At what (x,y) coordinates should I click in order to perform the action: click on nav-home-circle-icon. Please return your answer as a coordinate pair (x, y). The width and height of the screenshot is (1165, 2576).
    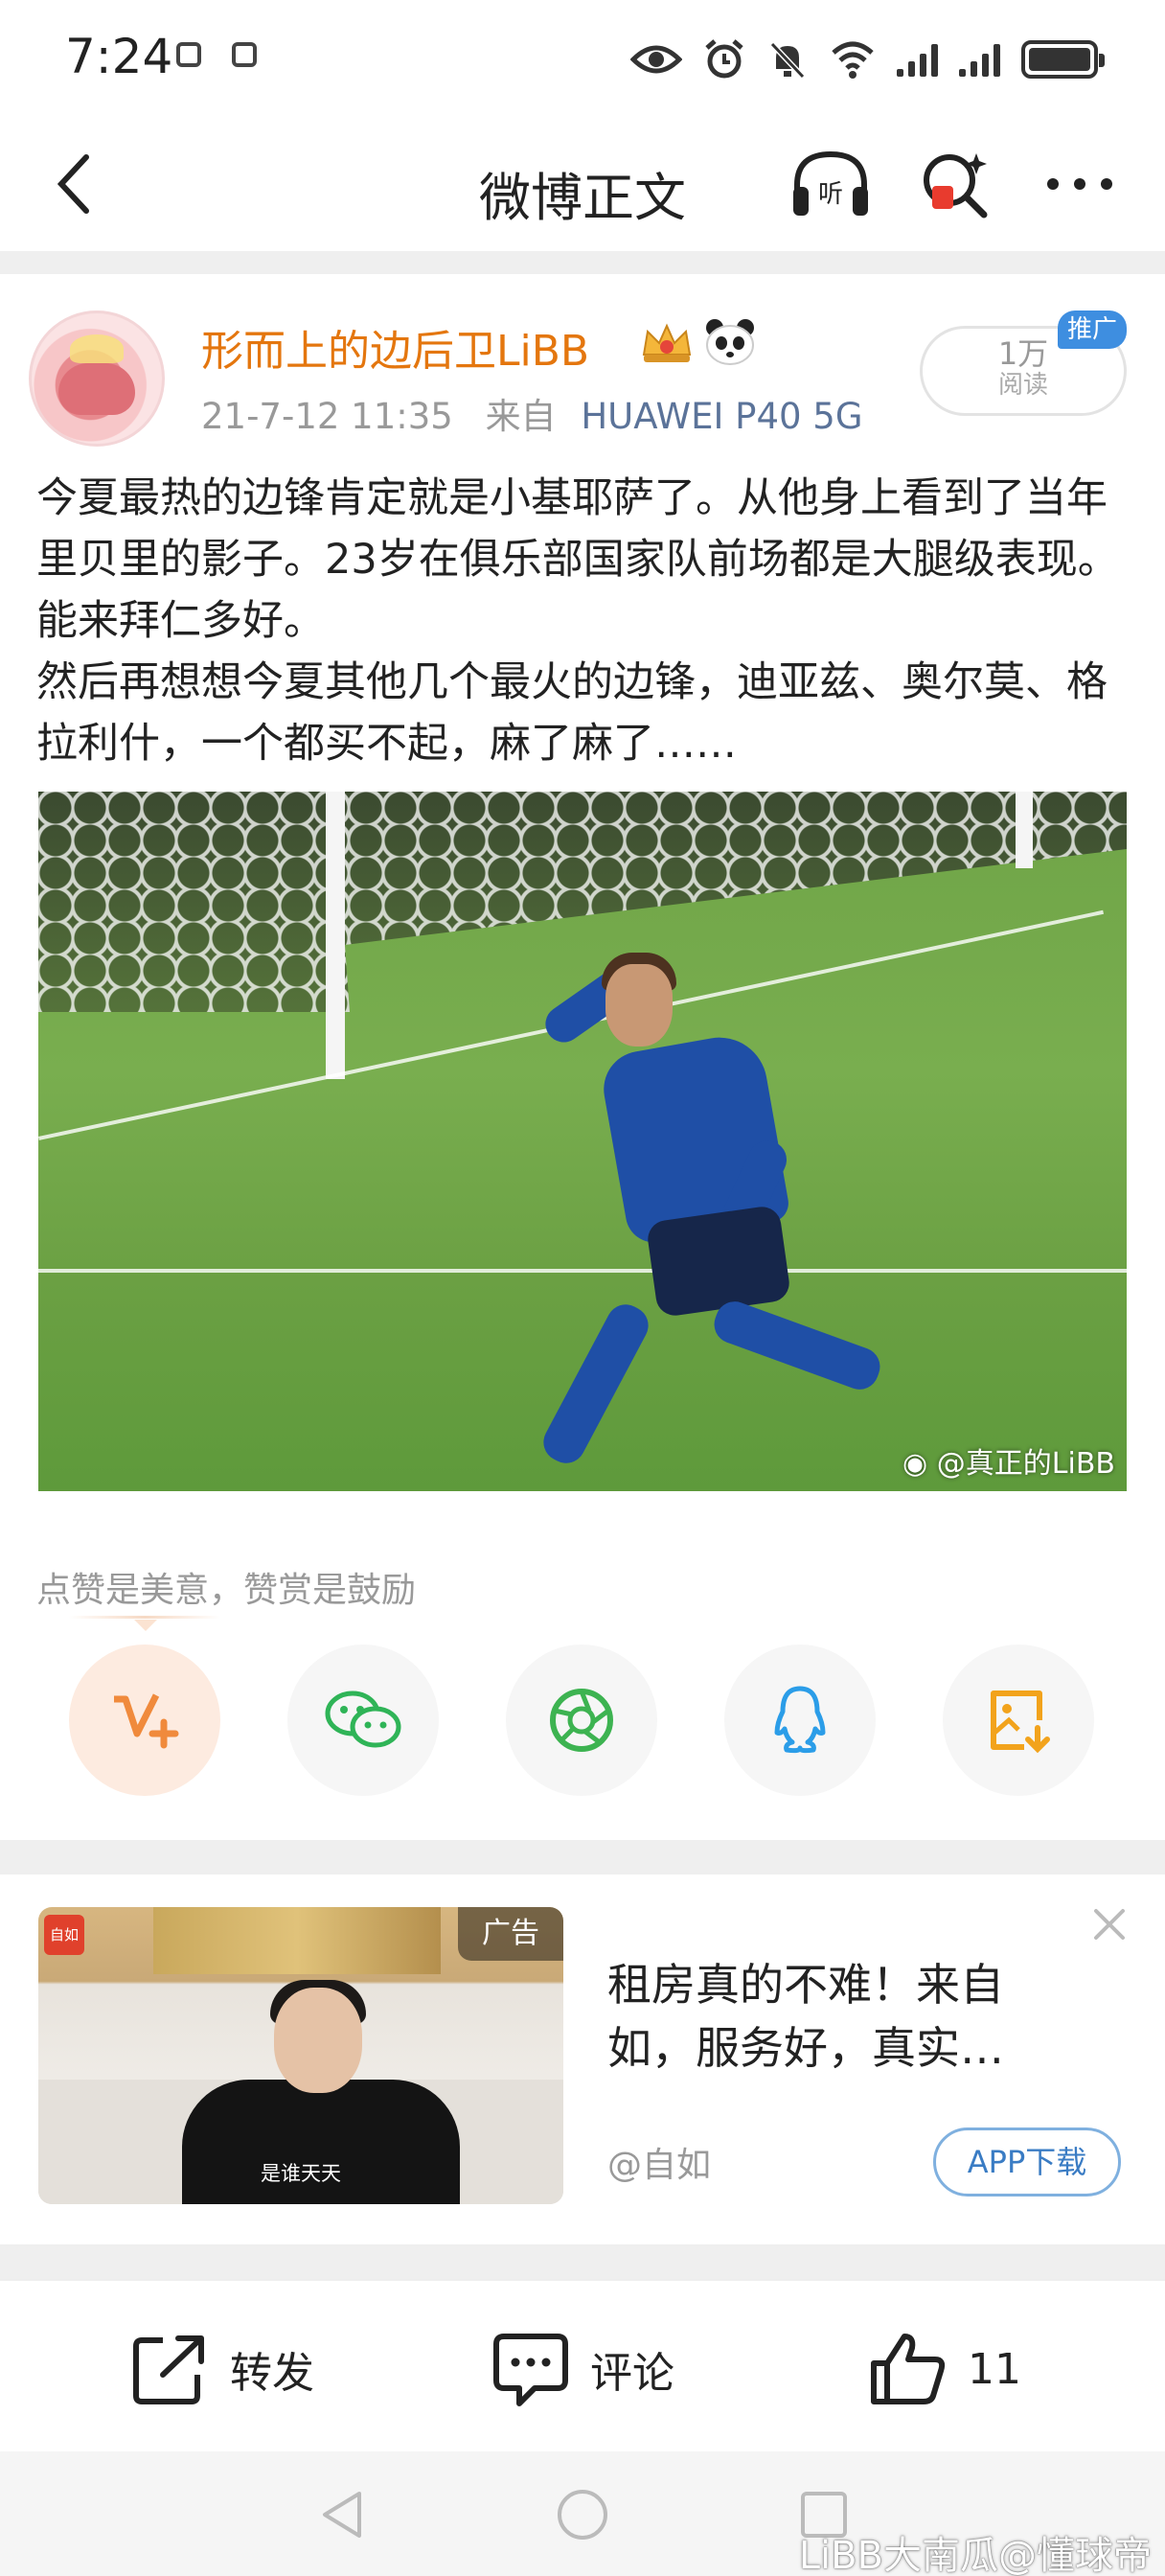
    Looking at the image, I should click on (582, 2515).